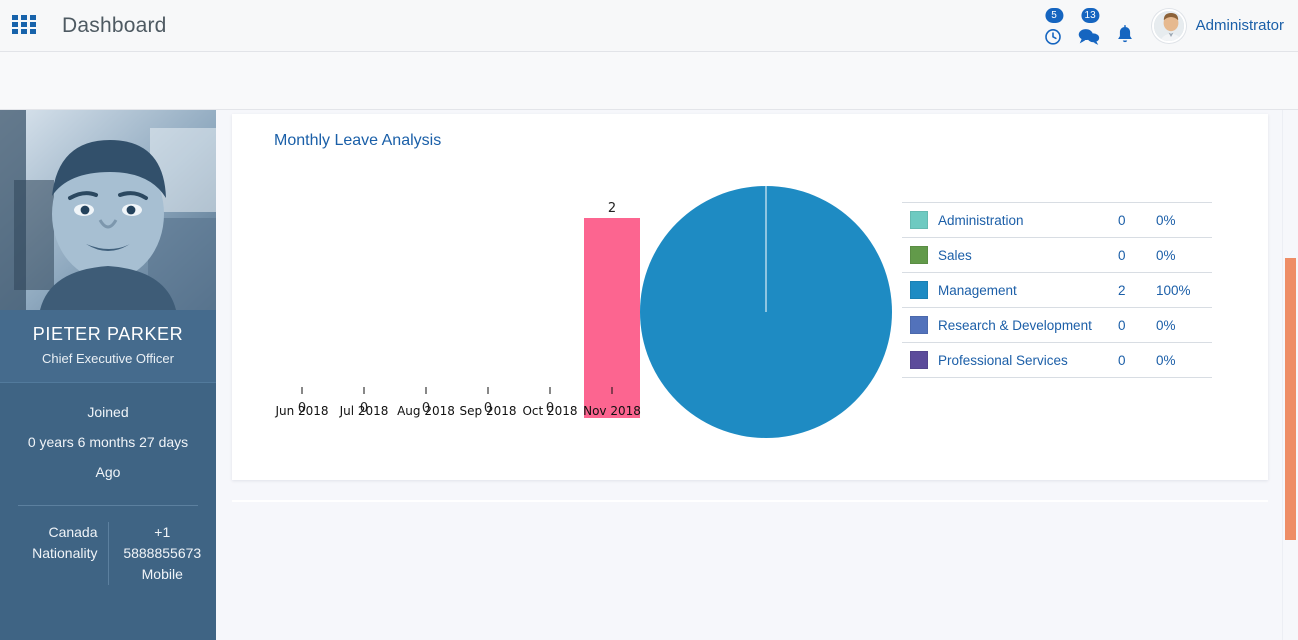  What do you see at coordinates (550, 402) in the screenshot?
I see `bar-column: 0 Oct 2018` at bounding box center [550, 402].